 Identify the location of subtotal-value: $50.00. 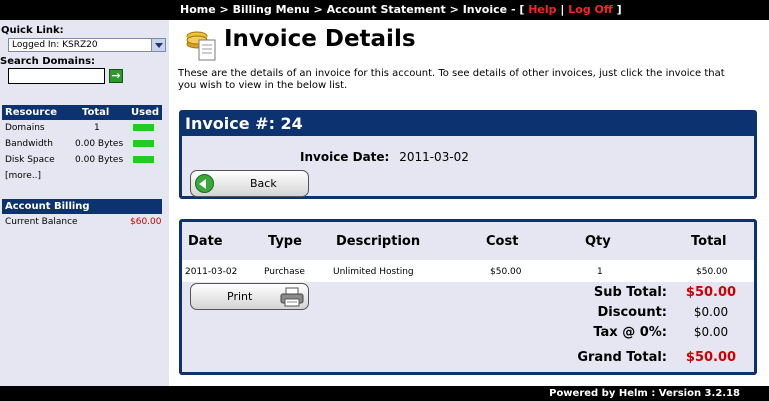
(711, 292).